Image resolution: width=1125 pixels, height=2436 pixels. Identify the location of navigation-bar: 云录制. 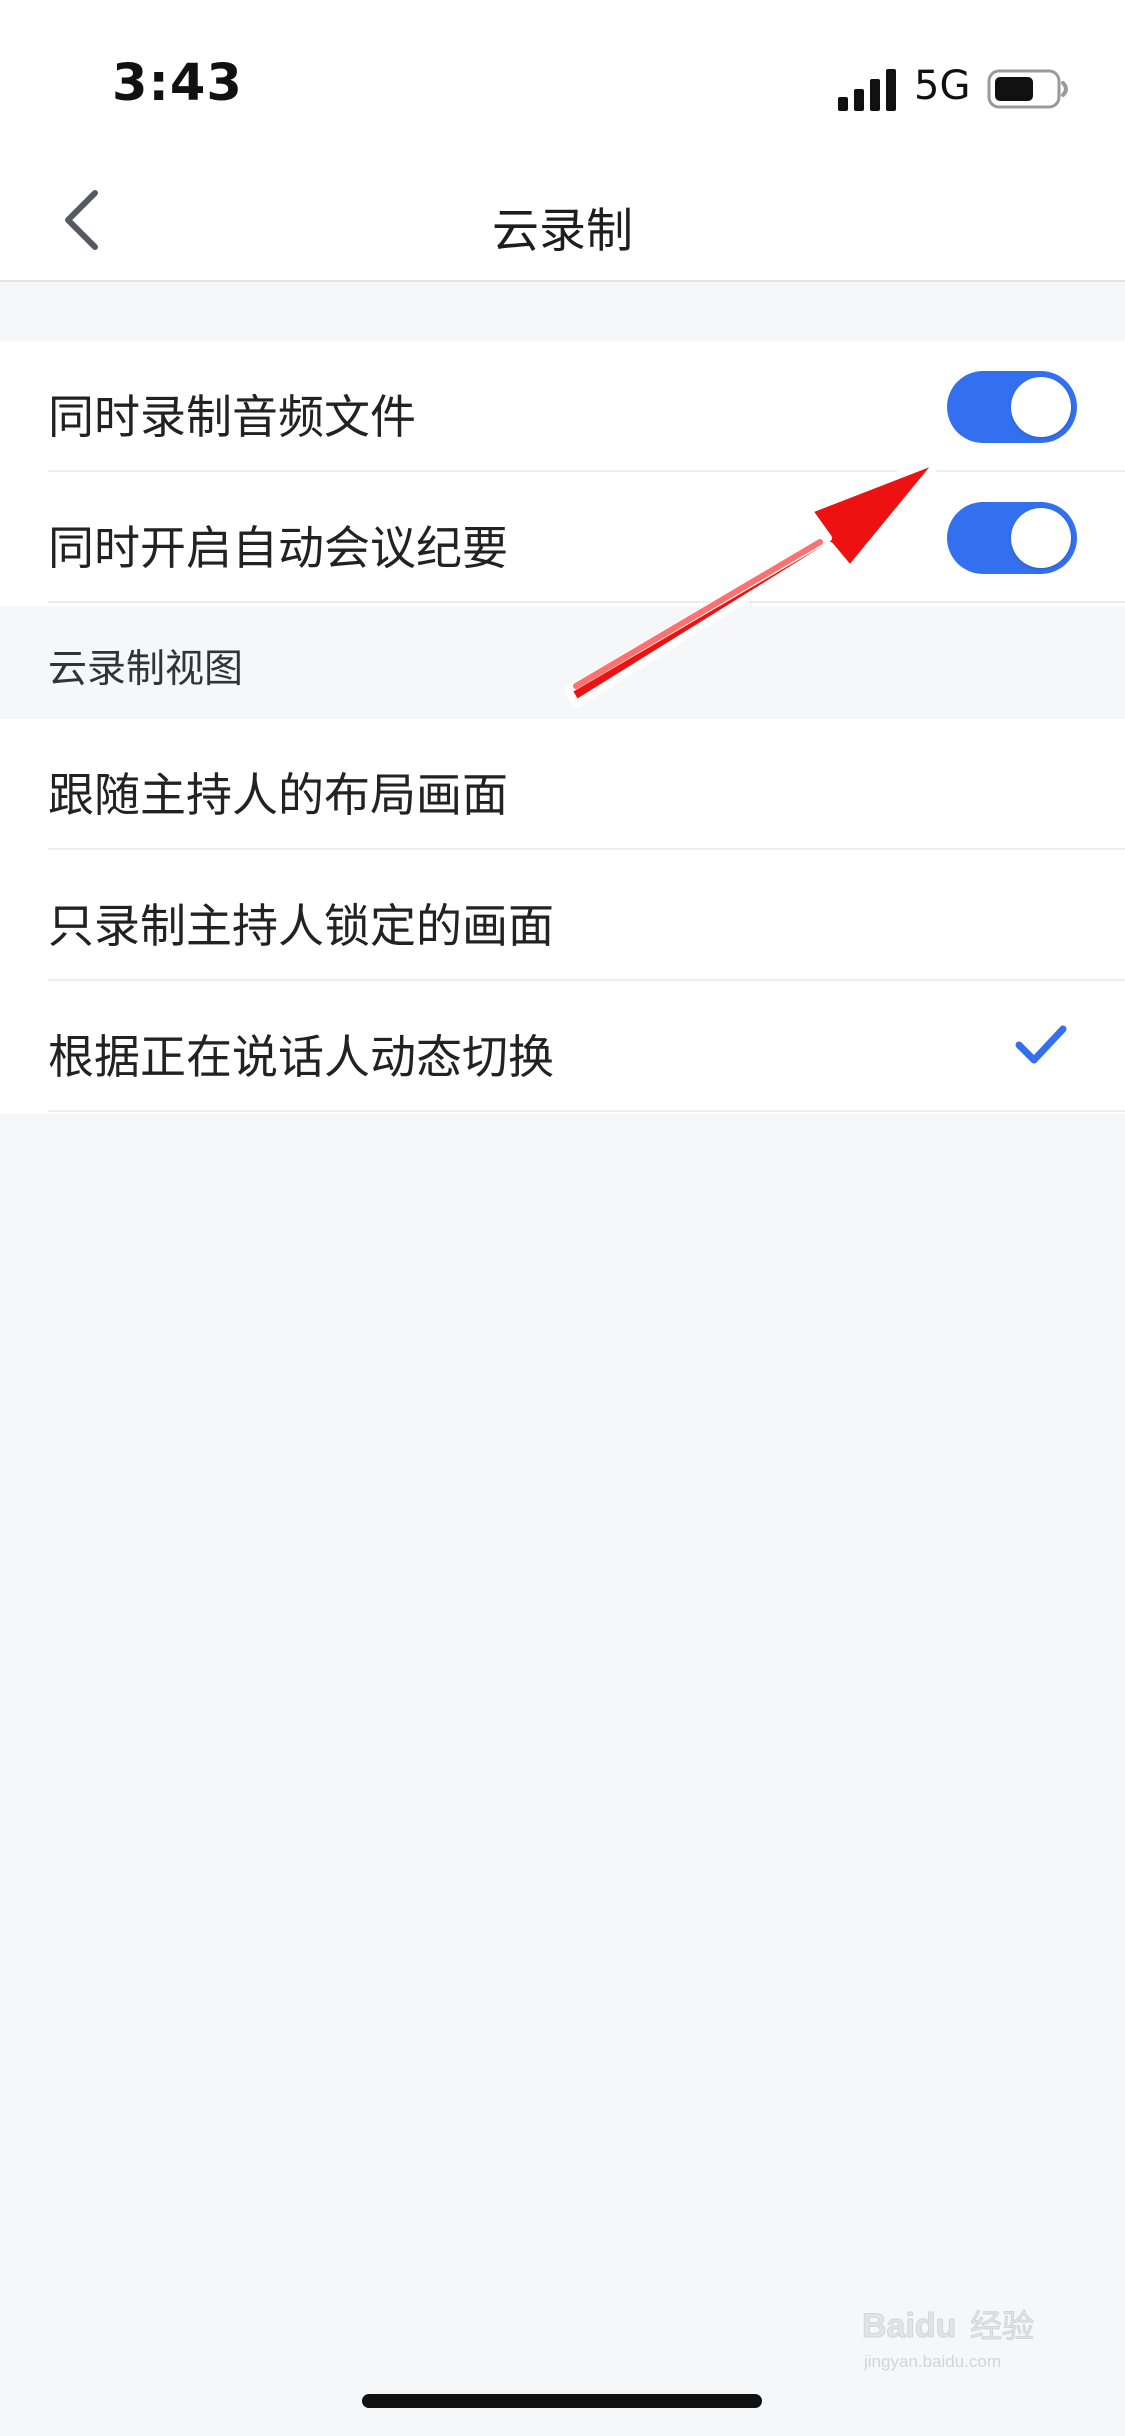
(562, 221).